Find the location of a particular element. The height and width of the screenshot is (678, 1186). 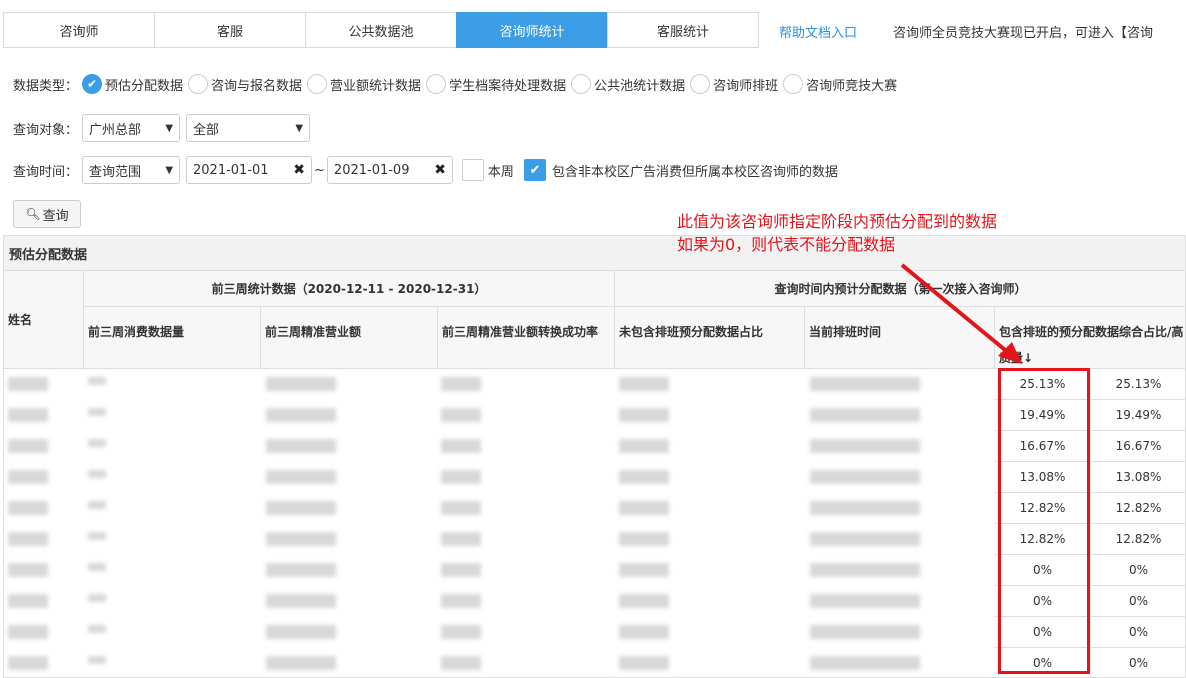

this-week-label: 本周 is located at coordinates (500, 172).